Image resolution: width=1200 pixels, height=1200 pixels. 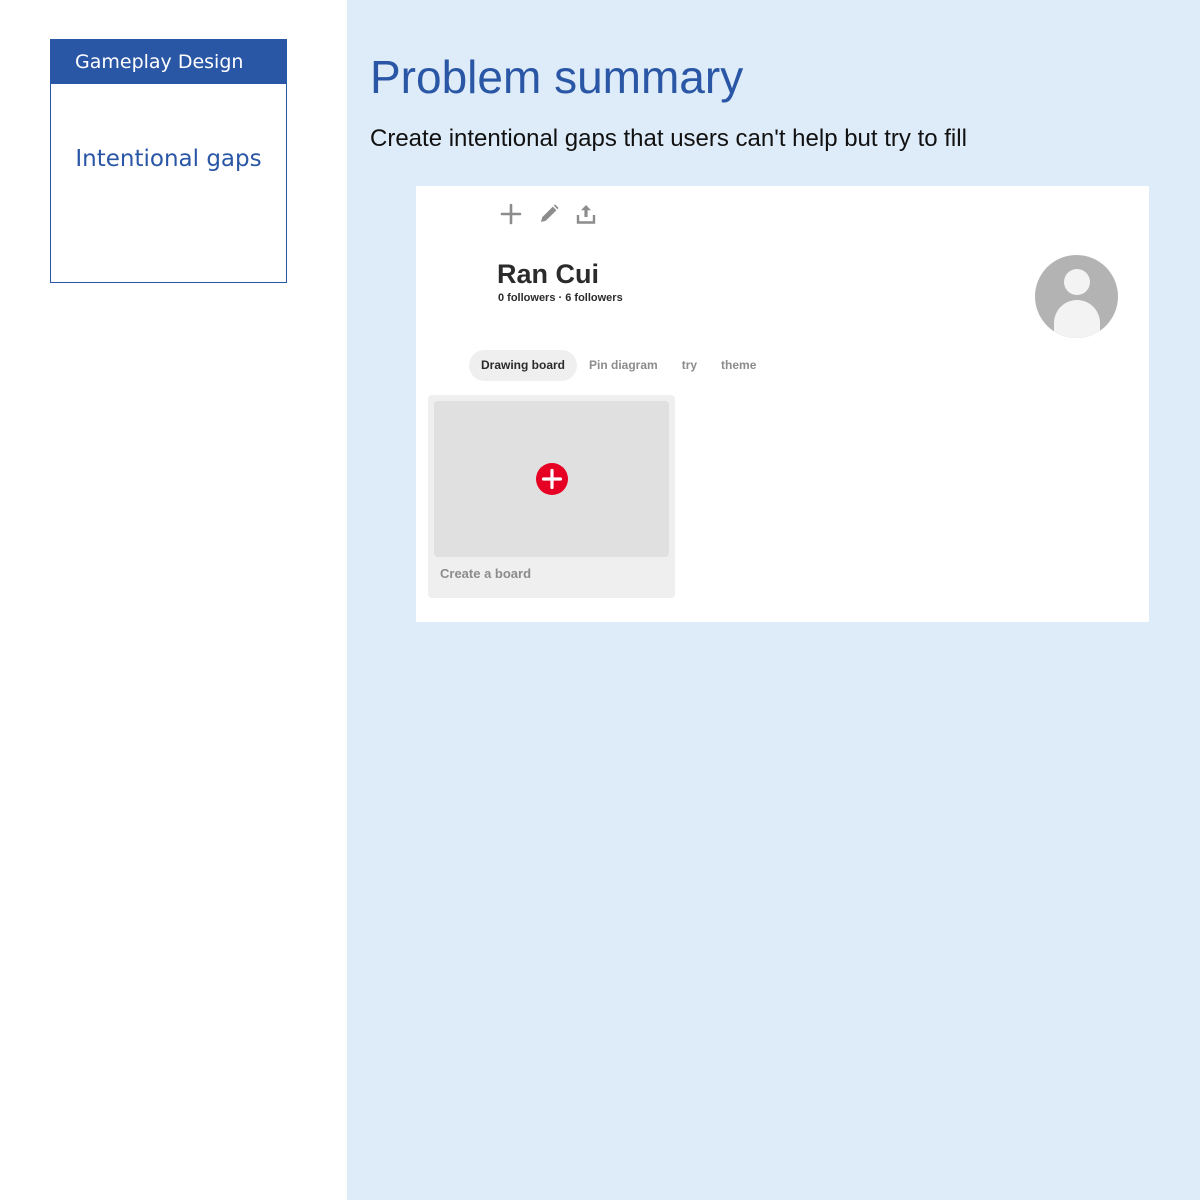 What do you see at coordinates (738, 365) in the screenshot?
I see `tab-theme: theme` at bounding box center [738, 365].